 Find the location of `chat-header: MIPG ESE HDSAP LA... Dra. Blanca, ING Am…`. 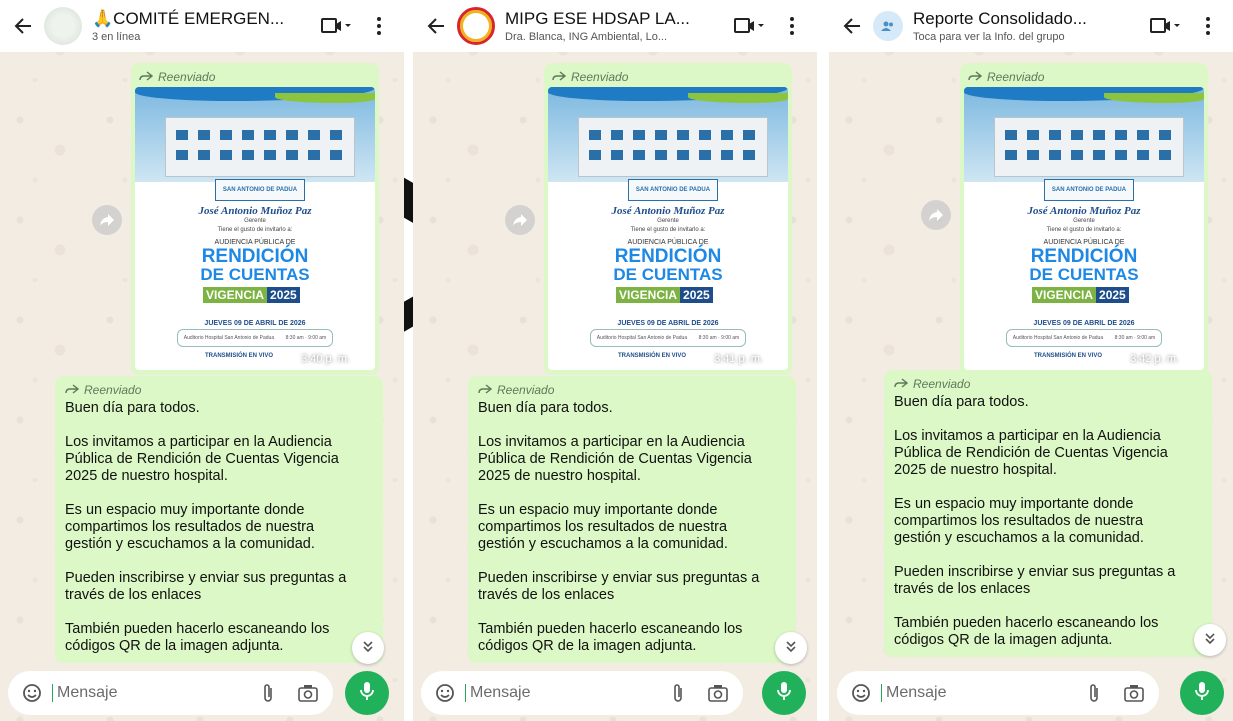

chat-header: MIPG ESE HDSAP LA... Dra. Blanca, ING Am… is located at coordinates (615, 26).